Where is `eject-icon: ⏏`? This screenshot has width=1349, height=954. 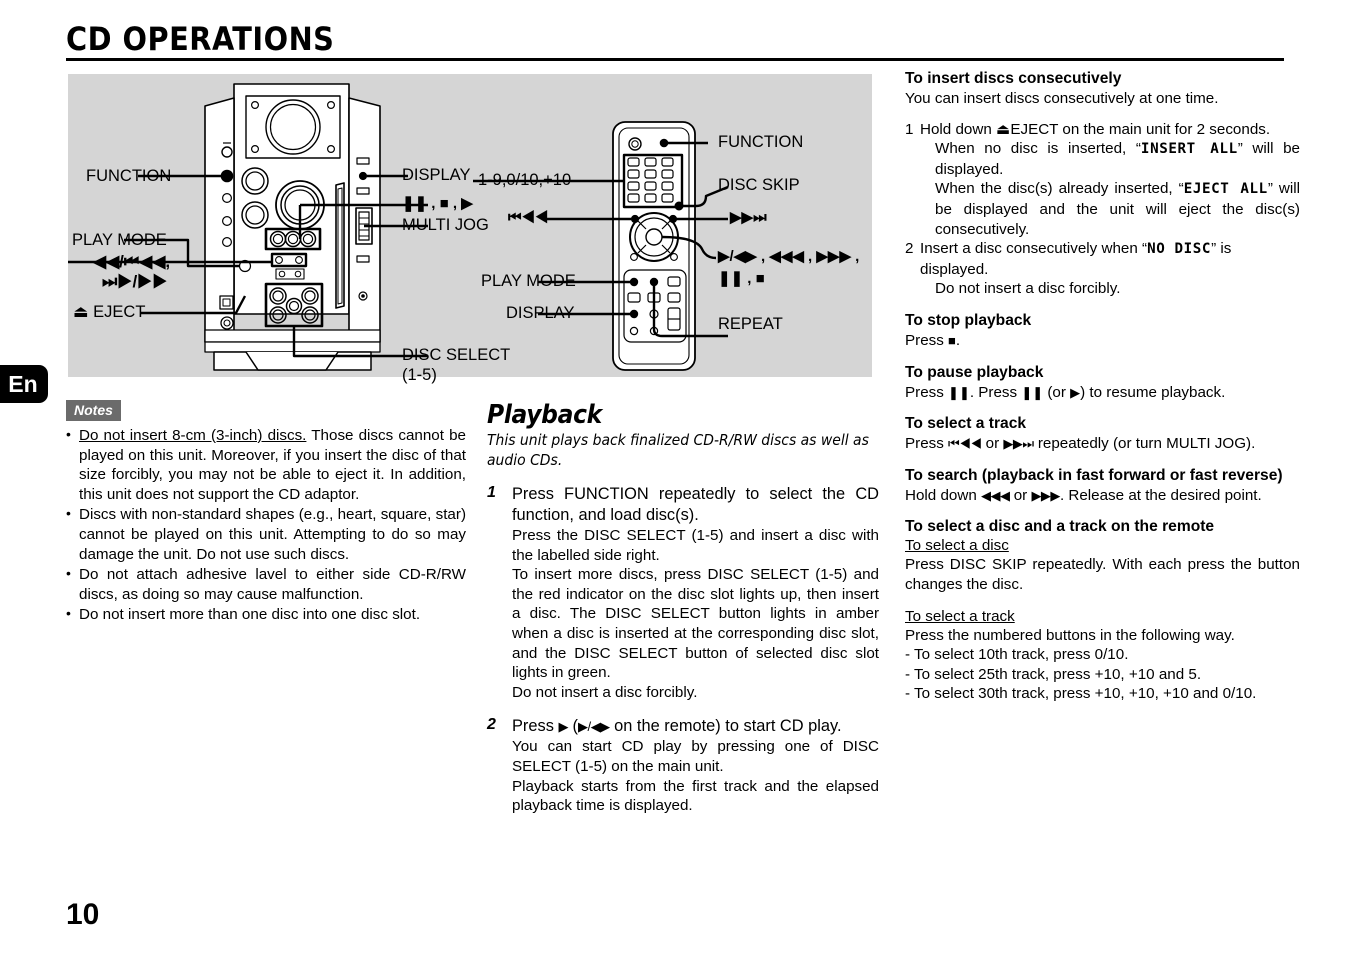
eject-icon: ⏏ is located at coordinates (1003, 129).